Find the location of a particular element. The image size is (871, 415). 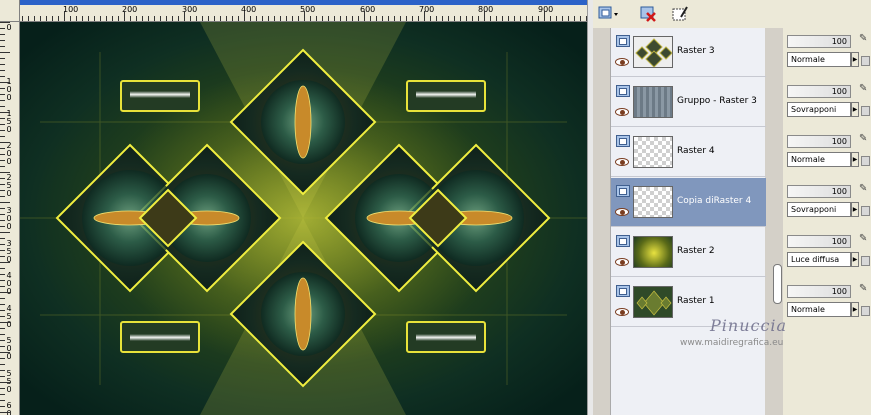

layer-name: Raster 1 is located at coordinates (696, 301).